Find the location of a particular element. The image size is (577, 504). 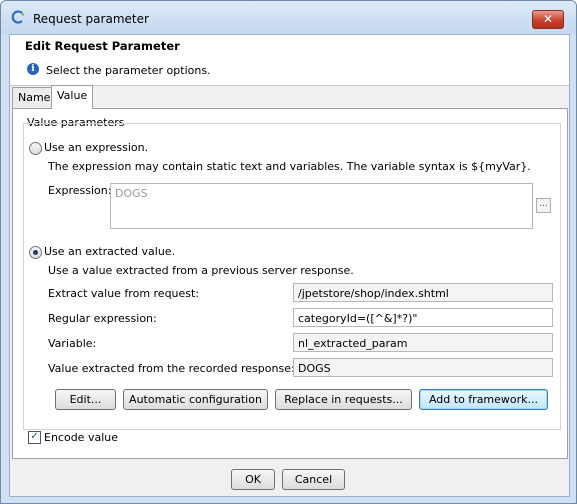

header-title: Edit Request Parameter is located at coordinates (102, 46).